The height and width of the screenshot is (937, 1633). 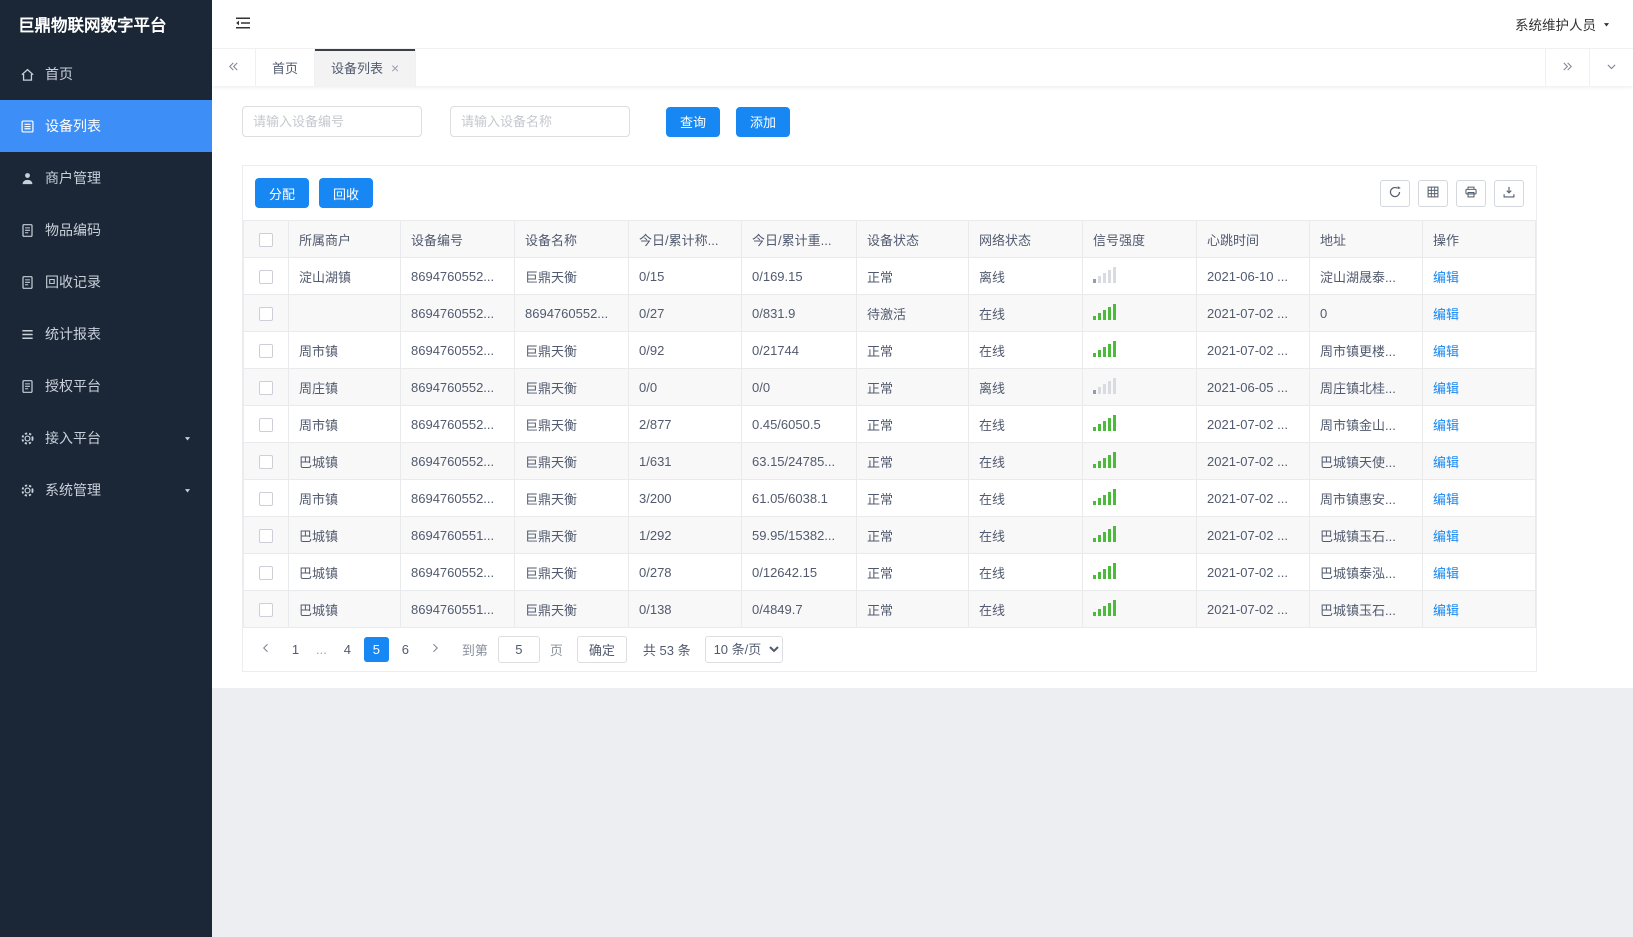 What do you see at coordinates (106, 334) in the screenshot?
I see `sidebar-item-statistics-report: 统计报表` at bounding box center [106, 334].